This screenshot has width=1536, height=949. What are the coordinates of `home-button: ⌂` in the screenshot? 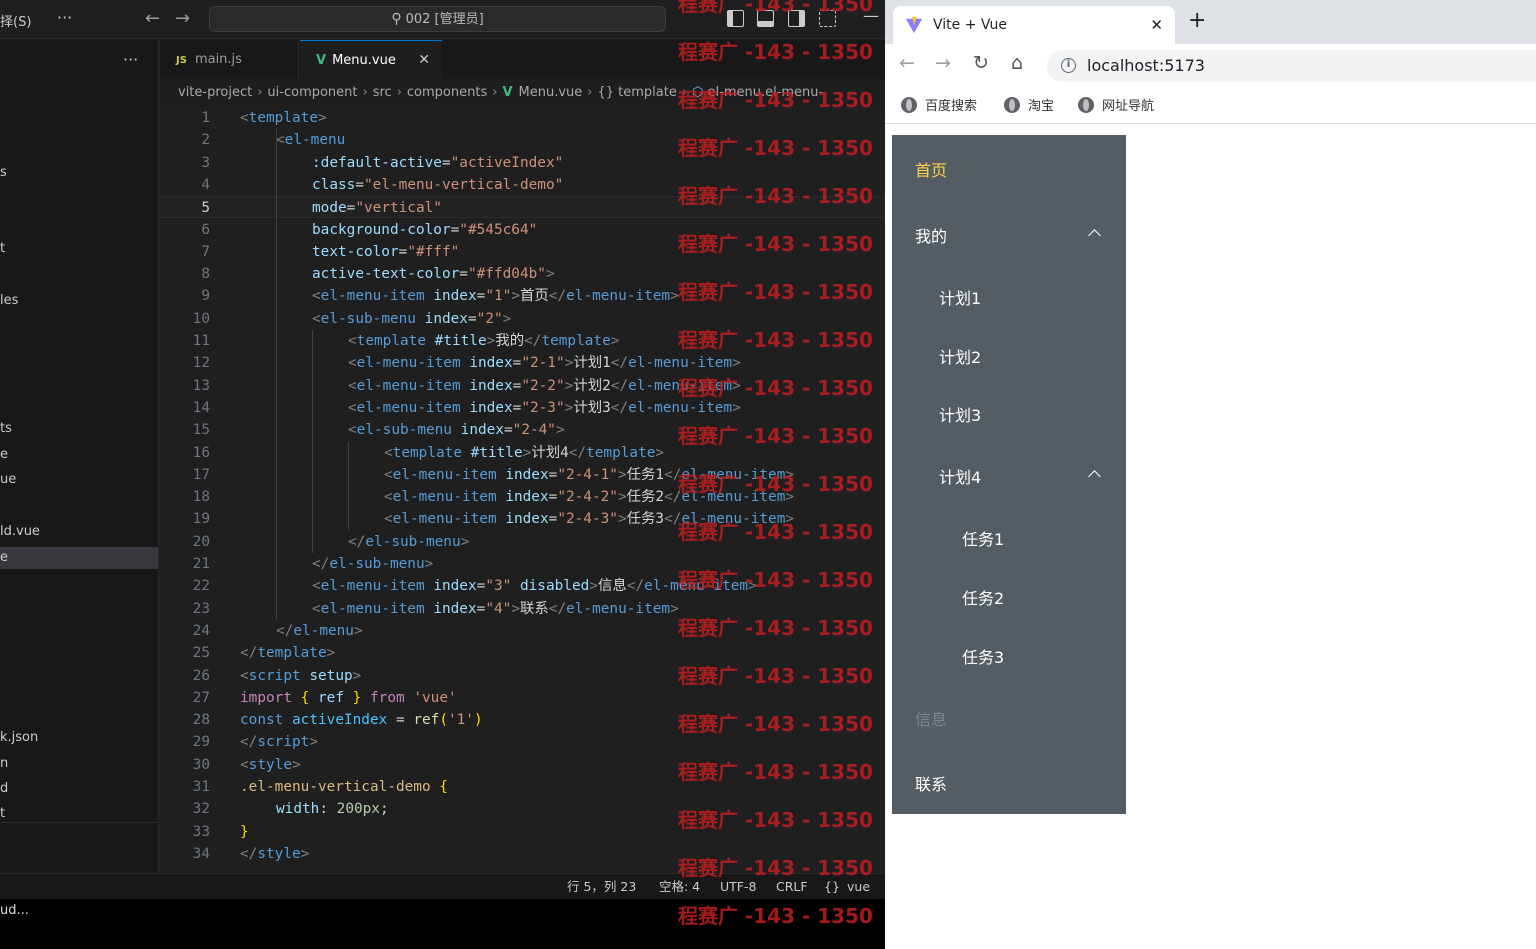 It's located at (1017, 63).